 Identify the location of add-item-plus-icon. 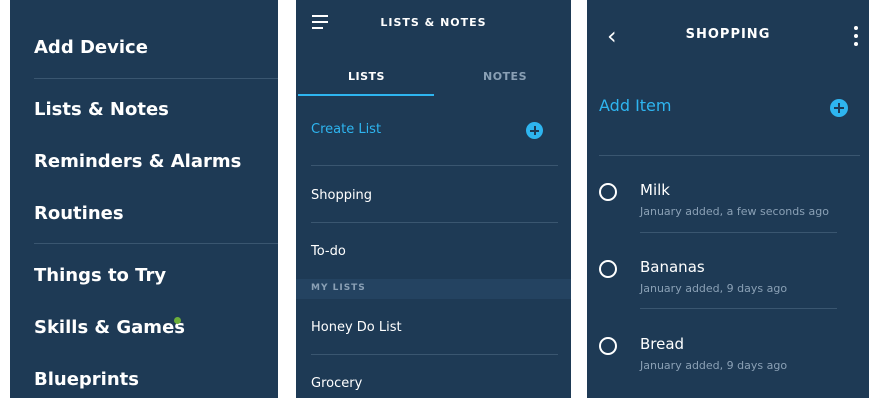
(839, 108).